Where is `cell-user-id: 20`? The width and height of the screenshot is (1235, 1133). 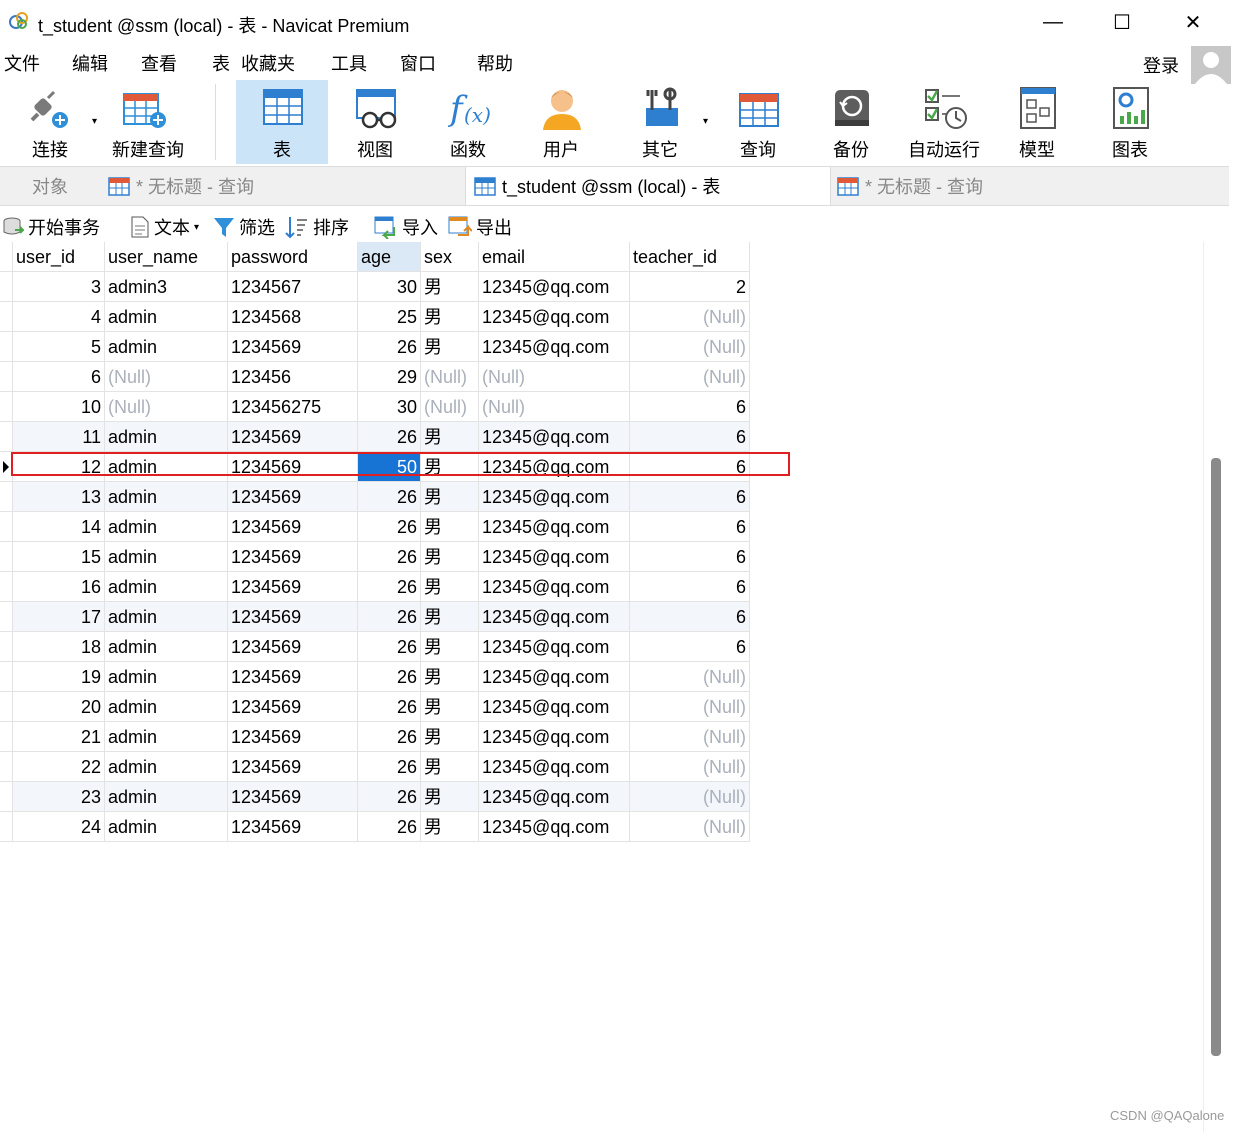 cell-user-id: 20 is located at coordinates (59, 707).